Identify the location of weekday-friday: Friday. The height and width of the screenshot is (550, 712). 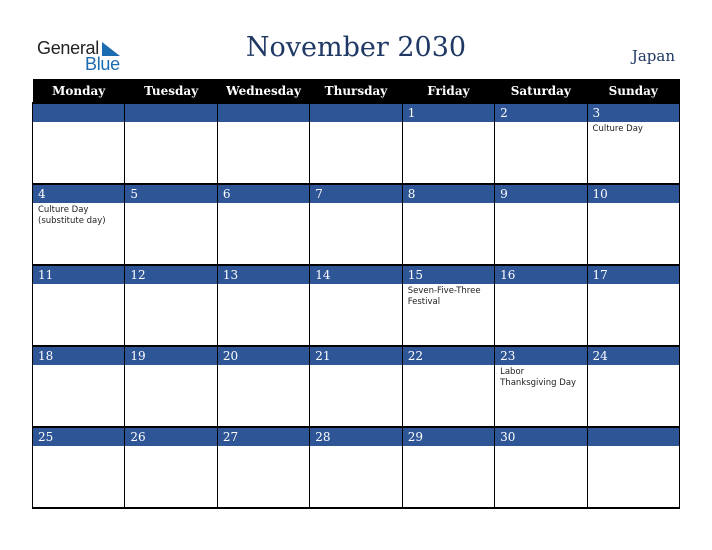
(448, 91).